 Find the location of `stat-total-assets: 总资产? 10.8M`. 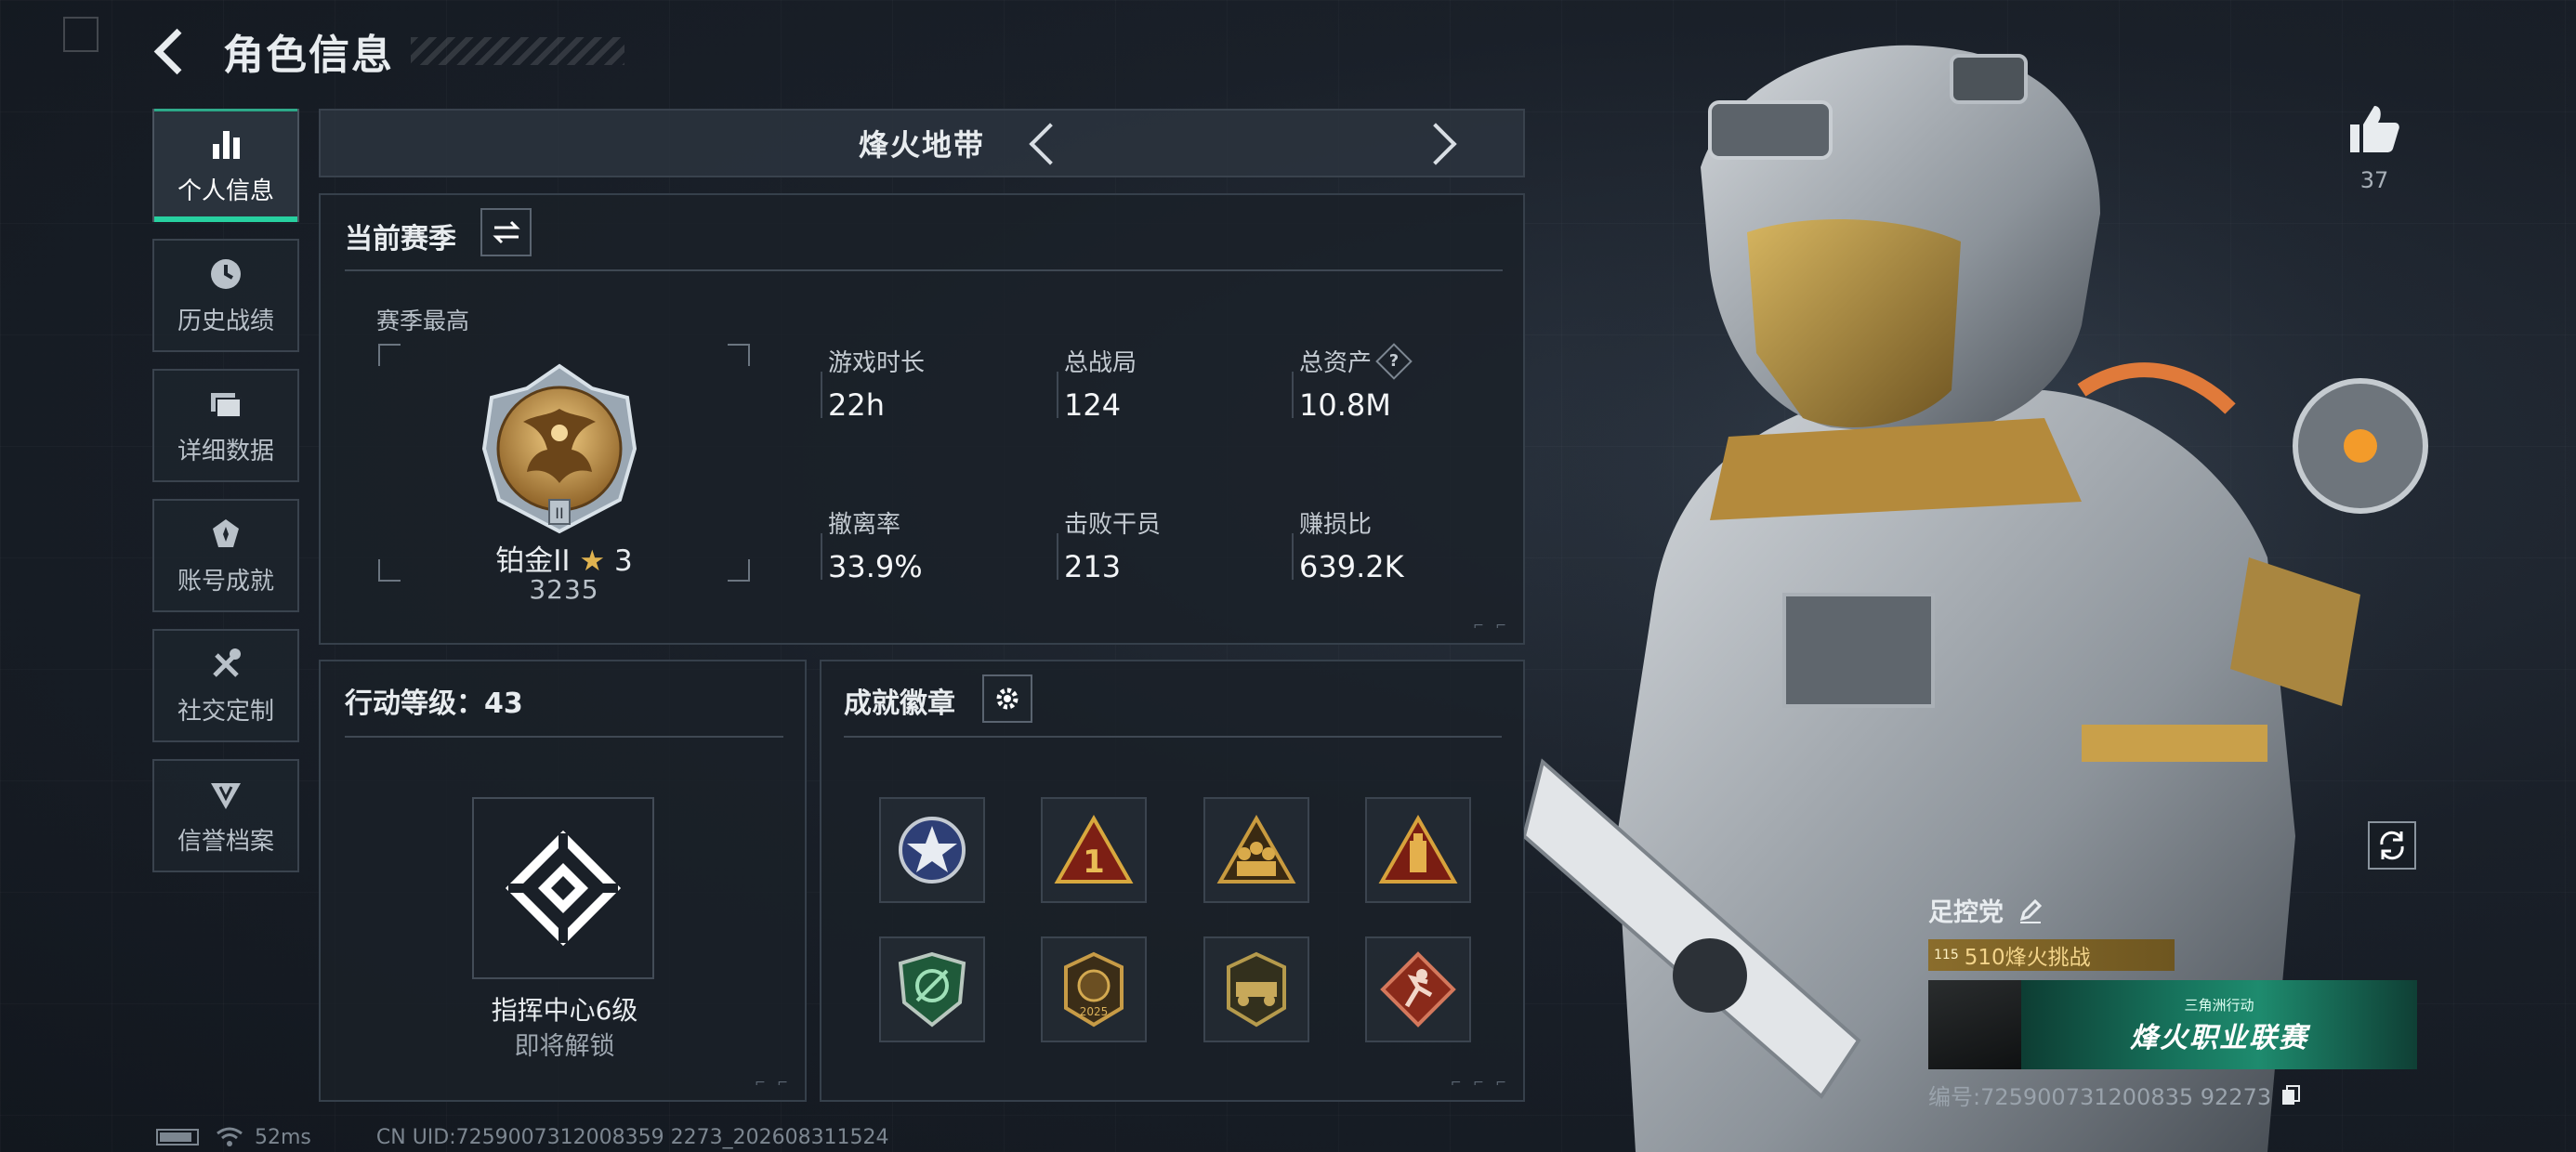

stat-total-assets: 总资产? 10.8M is located at coordinates (1398, 382).